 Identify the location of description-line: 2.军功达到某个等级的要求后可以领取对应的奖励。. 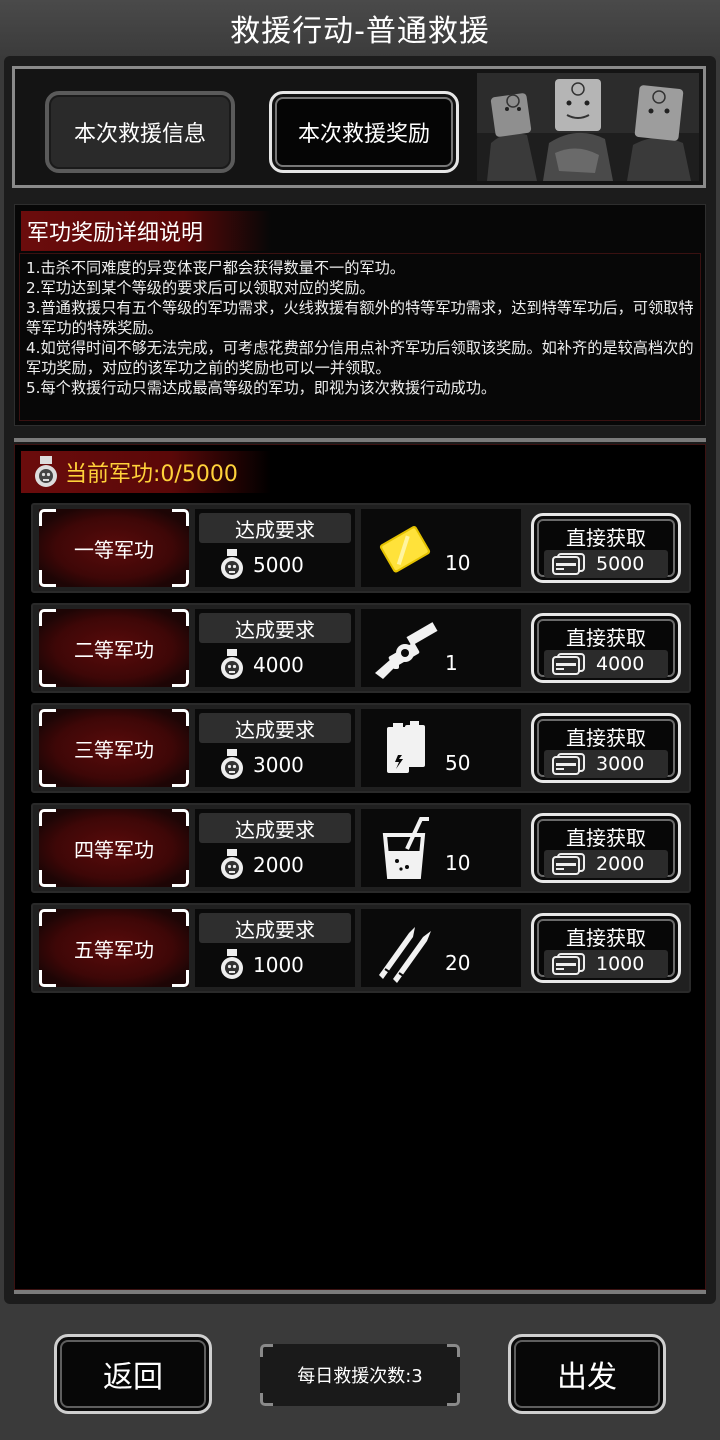
(200, 288).